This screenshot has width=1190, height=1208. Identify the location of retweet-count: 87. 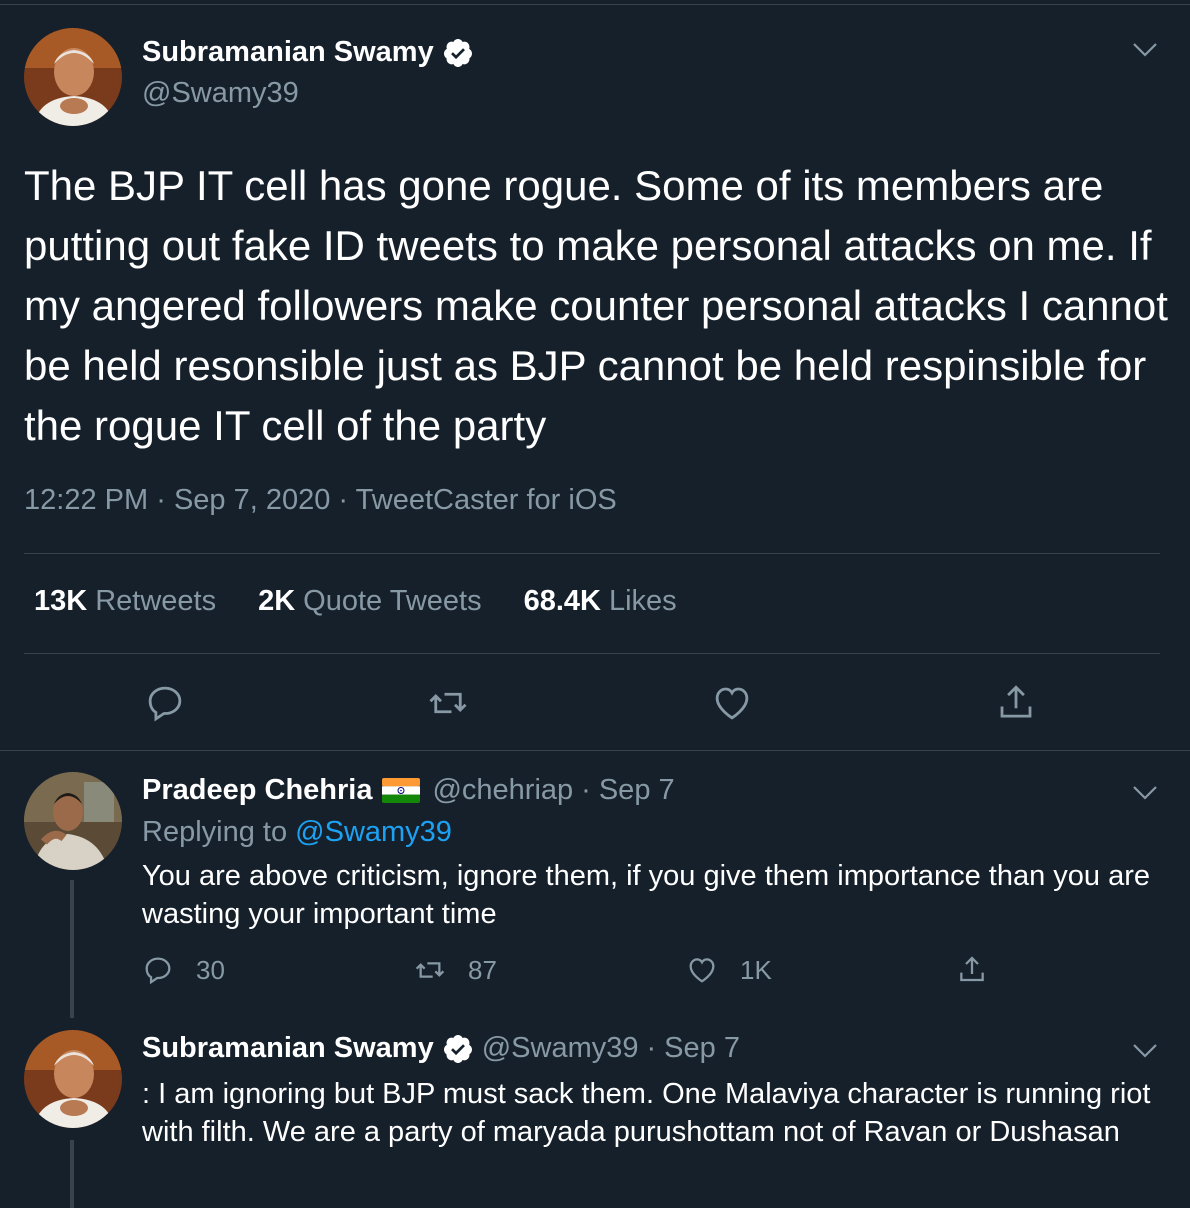
(482, 969).